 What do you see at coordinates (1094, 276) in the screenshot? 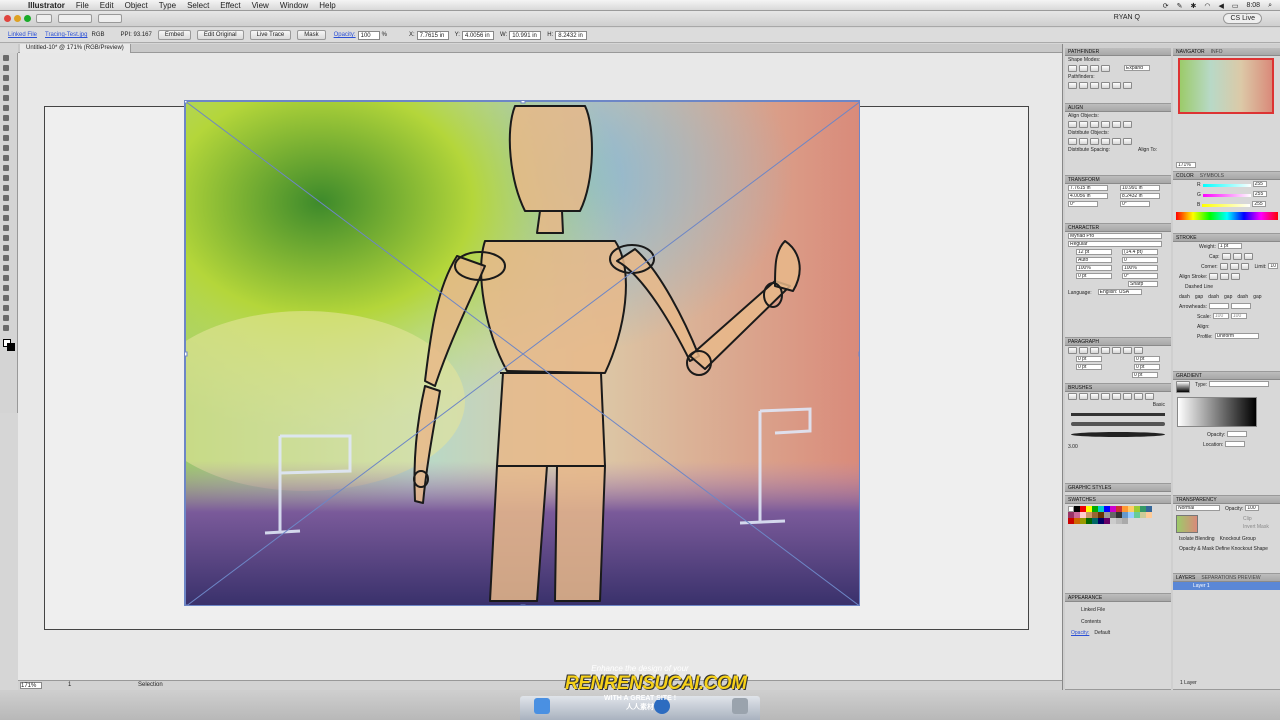
I see `baseline-shift-field: 0 pt` at bounding box center [1094, 276].